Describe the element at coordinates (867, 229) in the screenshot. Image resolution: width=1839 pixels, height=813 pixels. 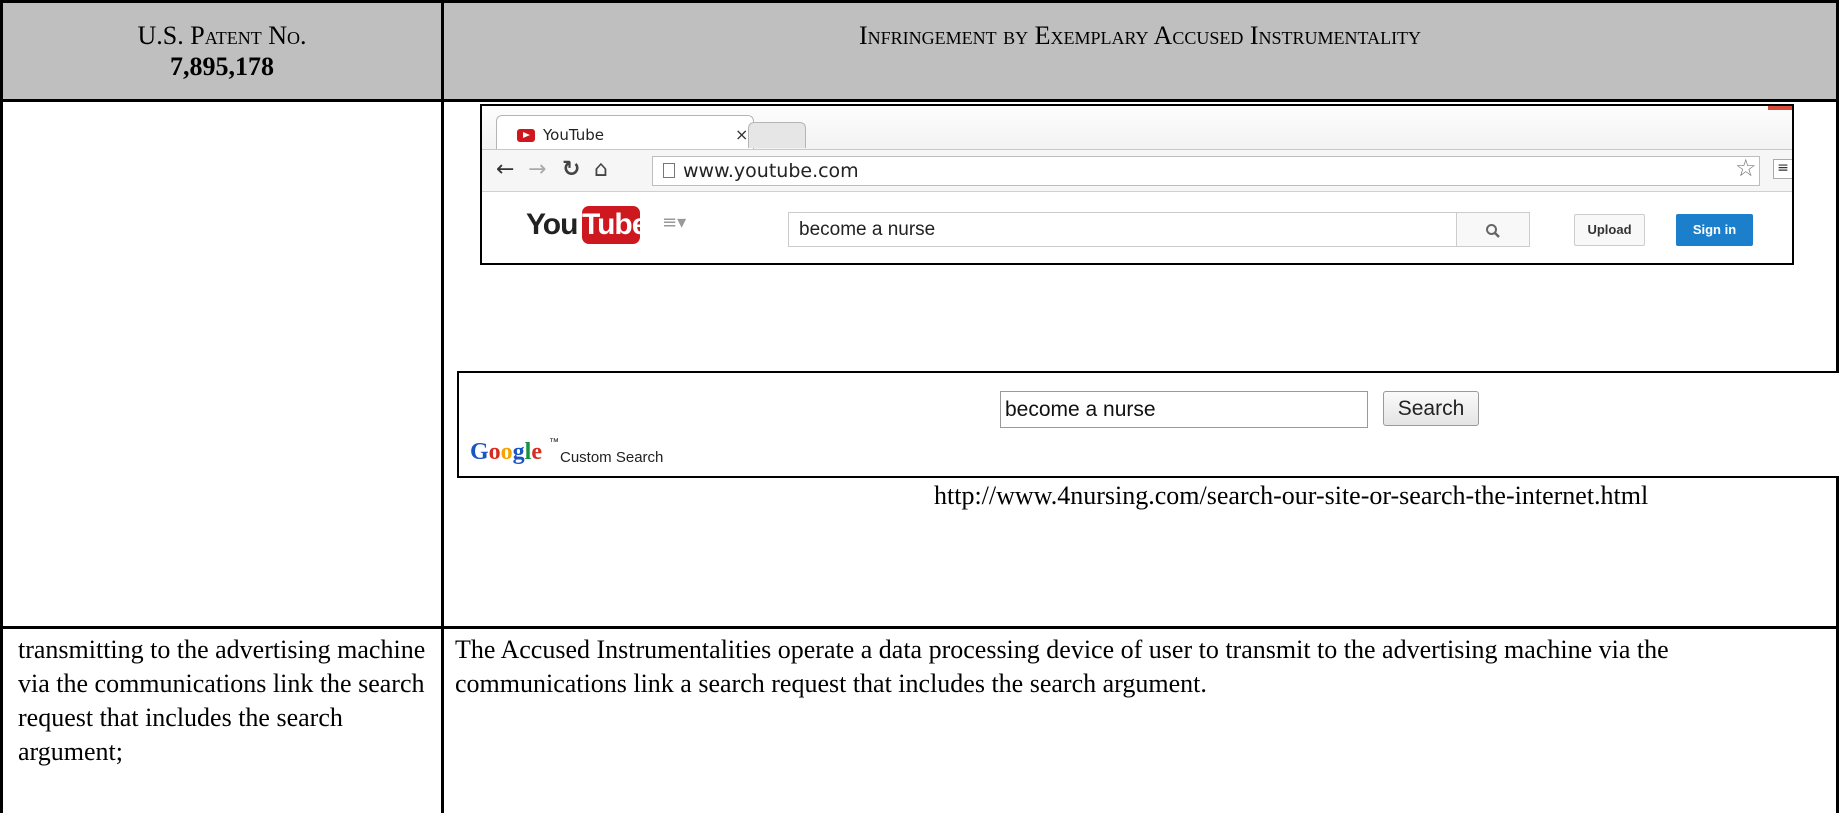
I see `youtube-search-value: become a nurse` at that location.